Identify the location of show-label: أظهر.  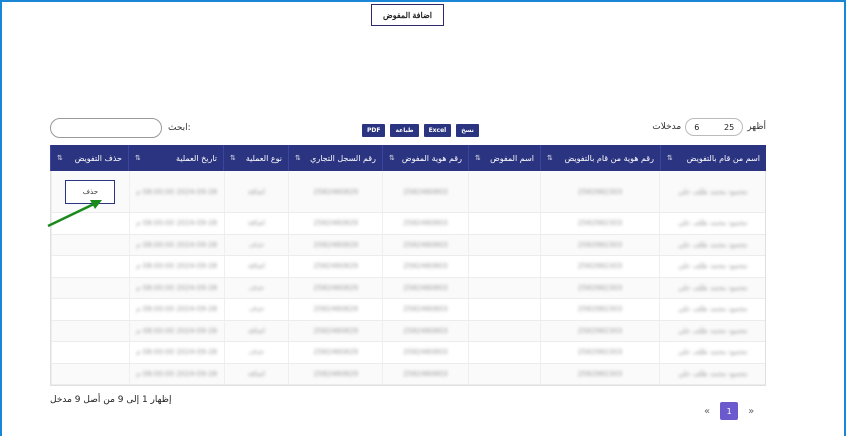
(756, 127).